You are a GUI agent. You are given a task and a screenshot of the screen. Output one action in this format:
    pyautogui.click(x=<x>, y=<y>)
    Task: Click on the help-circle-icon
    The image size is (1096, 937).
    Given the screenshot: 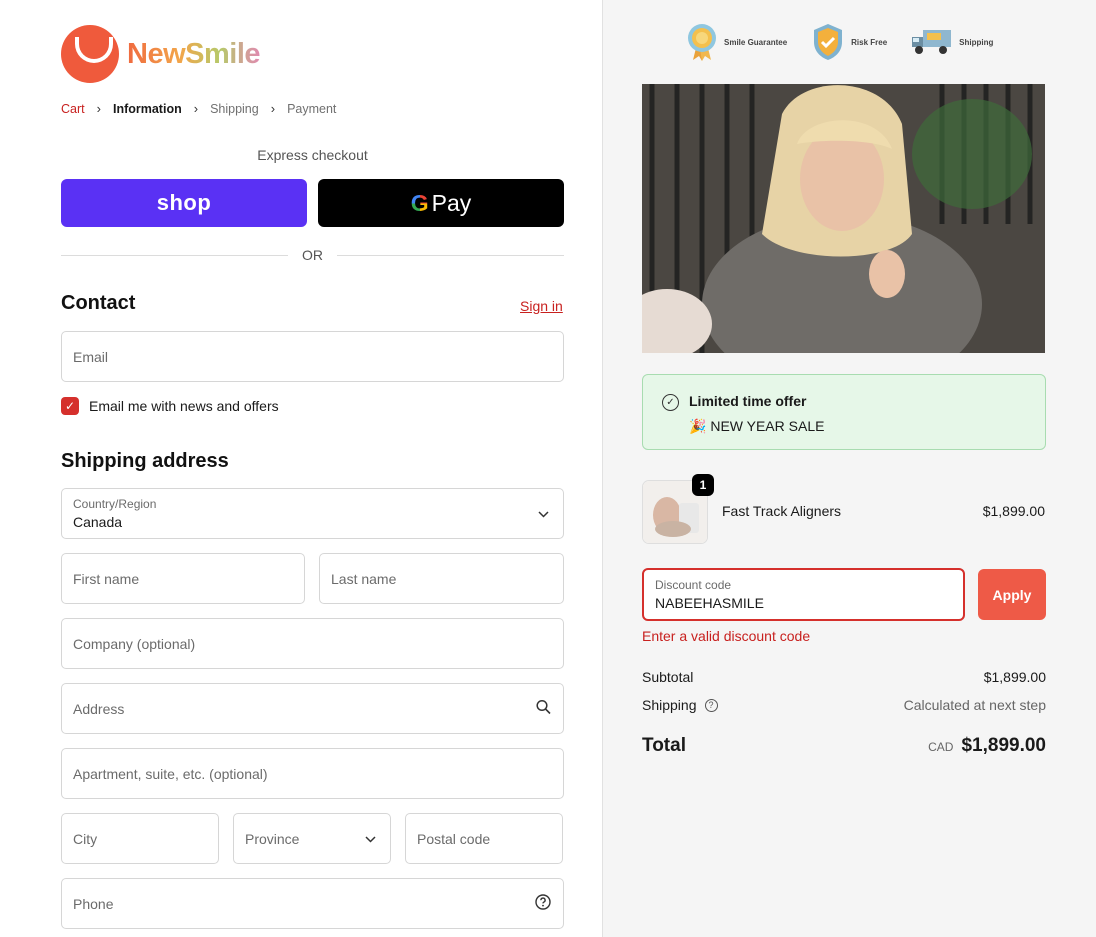 What is the action you would take?
    pyautogui.click(x=543, y=903)
    